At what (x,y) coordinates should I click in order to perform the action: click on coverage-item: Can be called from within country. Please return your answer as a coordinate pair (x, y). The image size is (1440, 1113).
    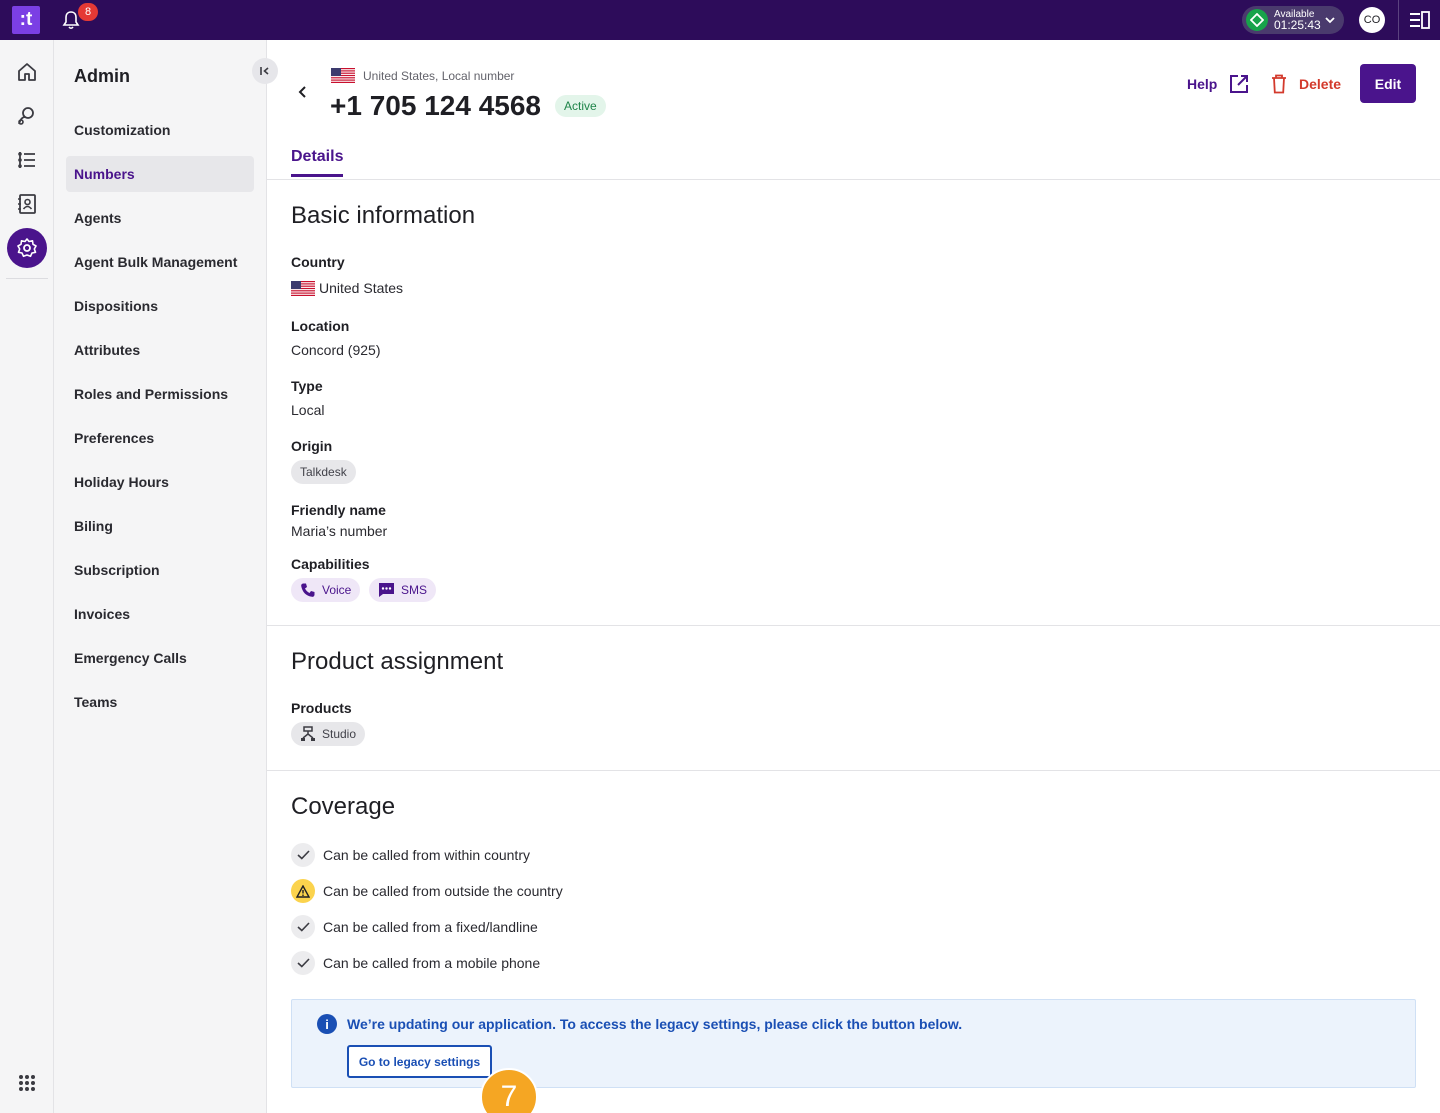
    Looking at the image, I should click on (410, 855).